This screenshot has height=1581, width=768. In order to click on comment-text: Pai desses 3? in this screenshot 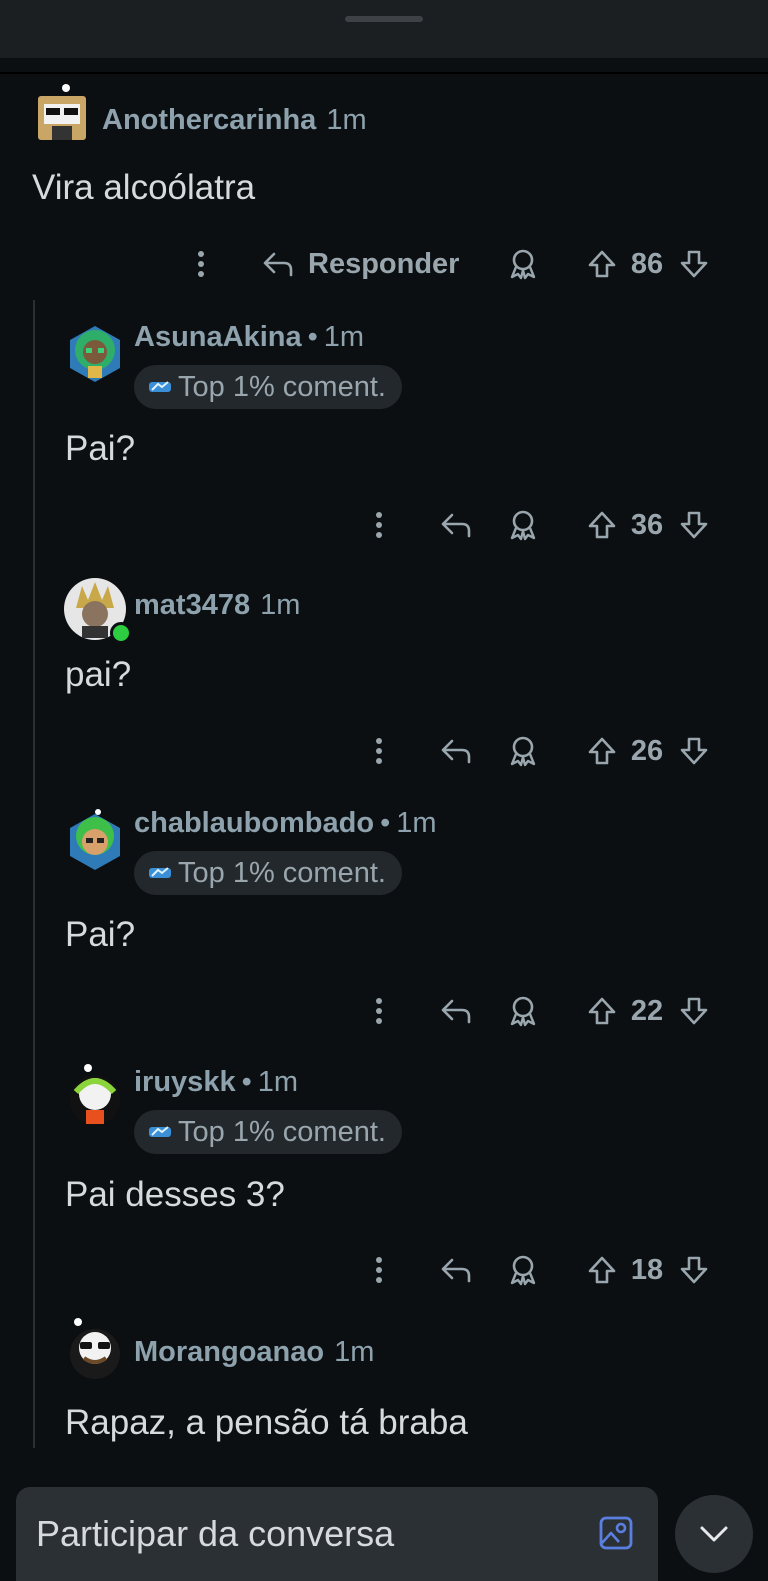, I will do `click(175, 1194)`.